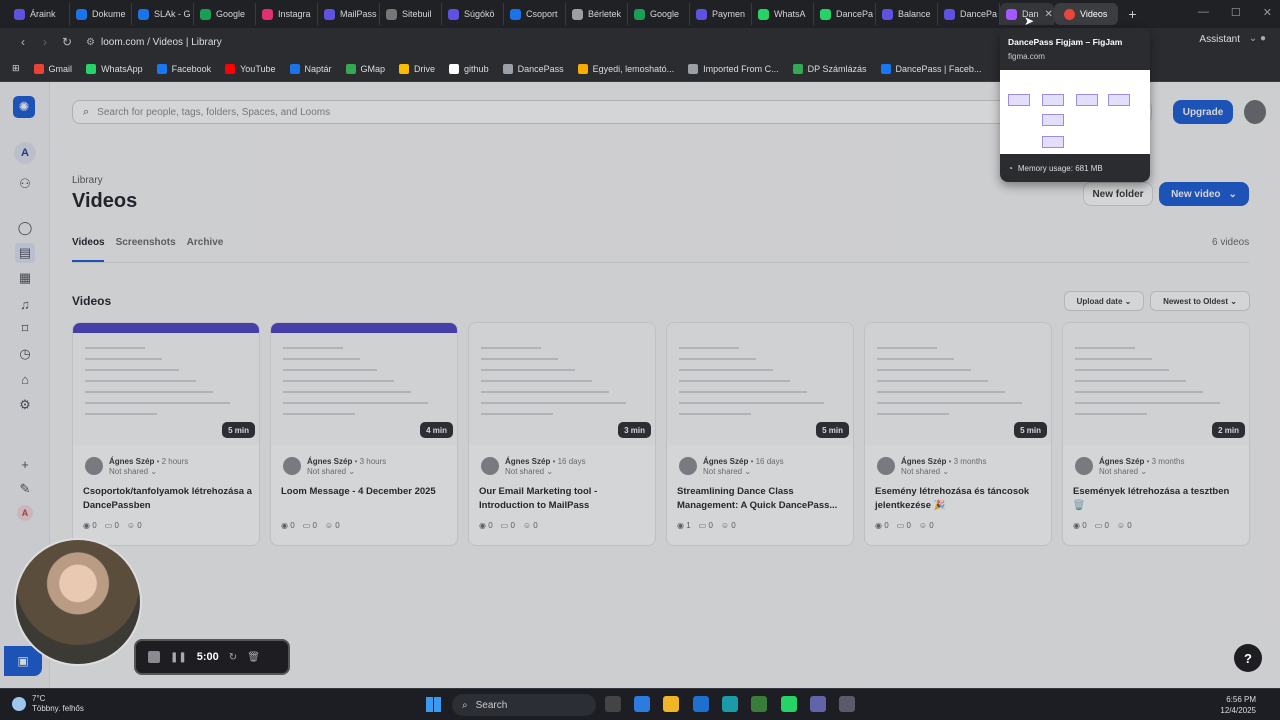 The image size is (1280, 720). I want to click on upgrade-button: Upgrade, so click(1203, 112).